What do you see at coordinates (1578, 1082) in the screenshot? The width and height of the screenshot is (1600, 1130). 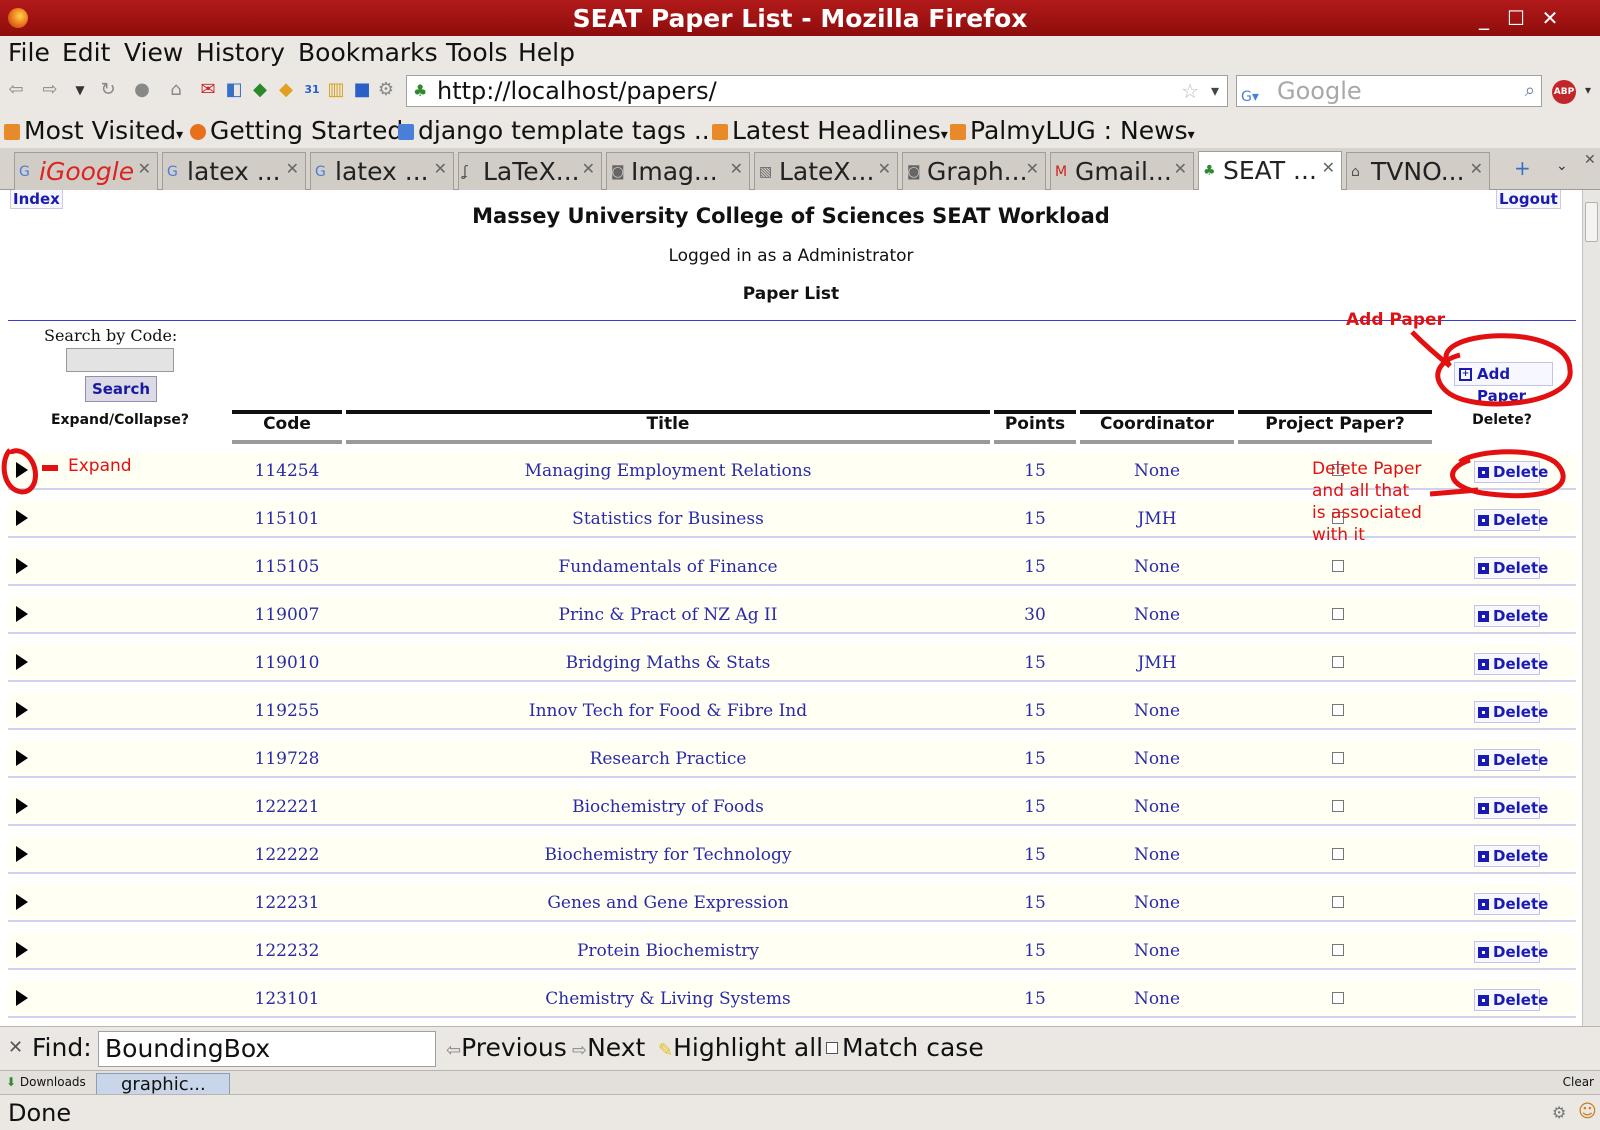 I see `clear-downloads-button: Clear` at bounding box center [1578, 1082].